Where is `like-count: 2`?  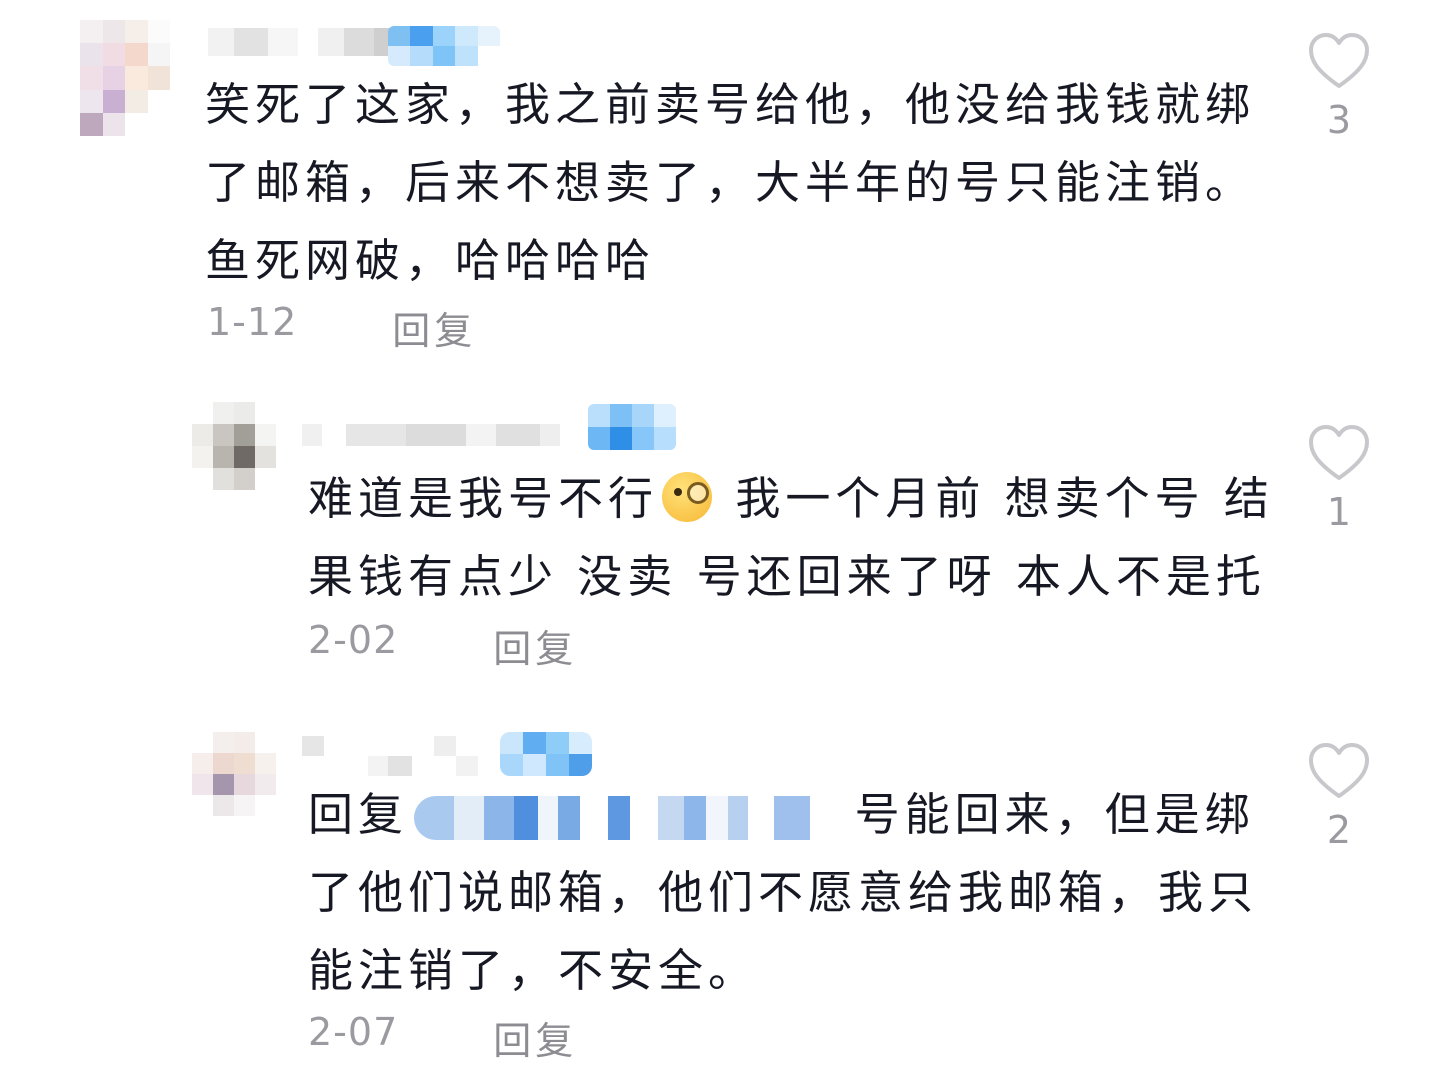
like-count: 2 is located at coordinates (1339, 830).